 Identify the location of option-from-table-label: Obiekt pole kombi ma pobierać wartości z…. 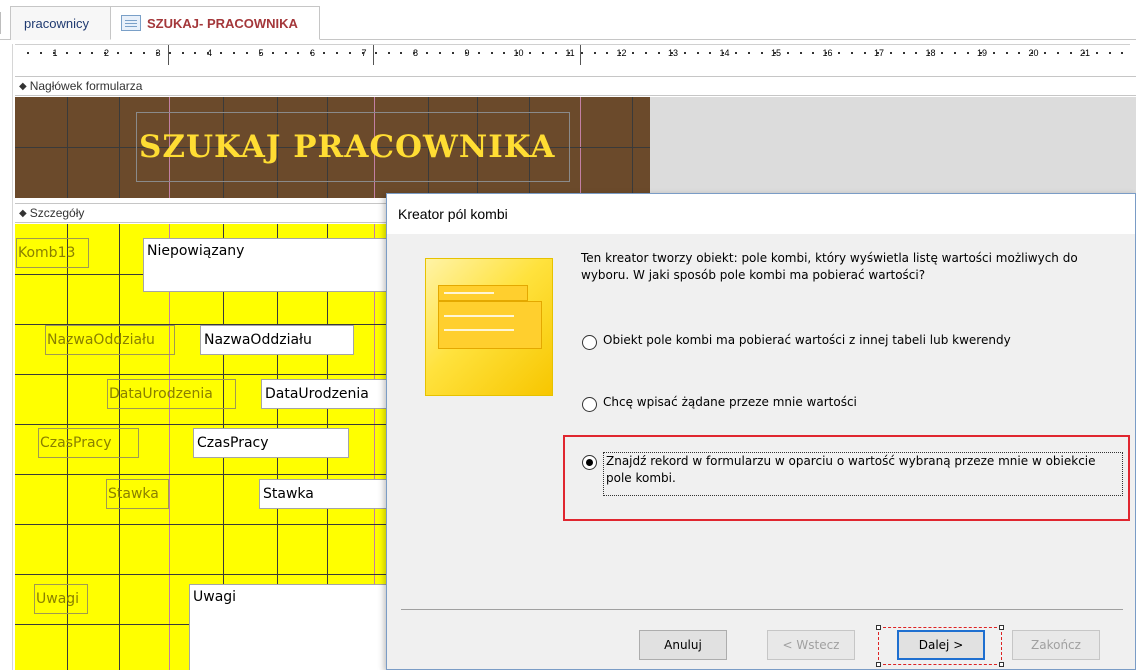
(807, 340).